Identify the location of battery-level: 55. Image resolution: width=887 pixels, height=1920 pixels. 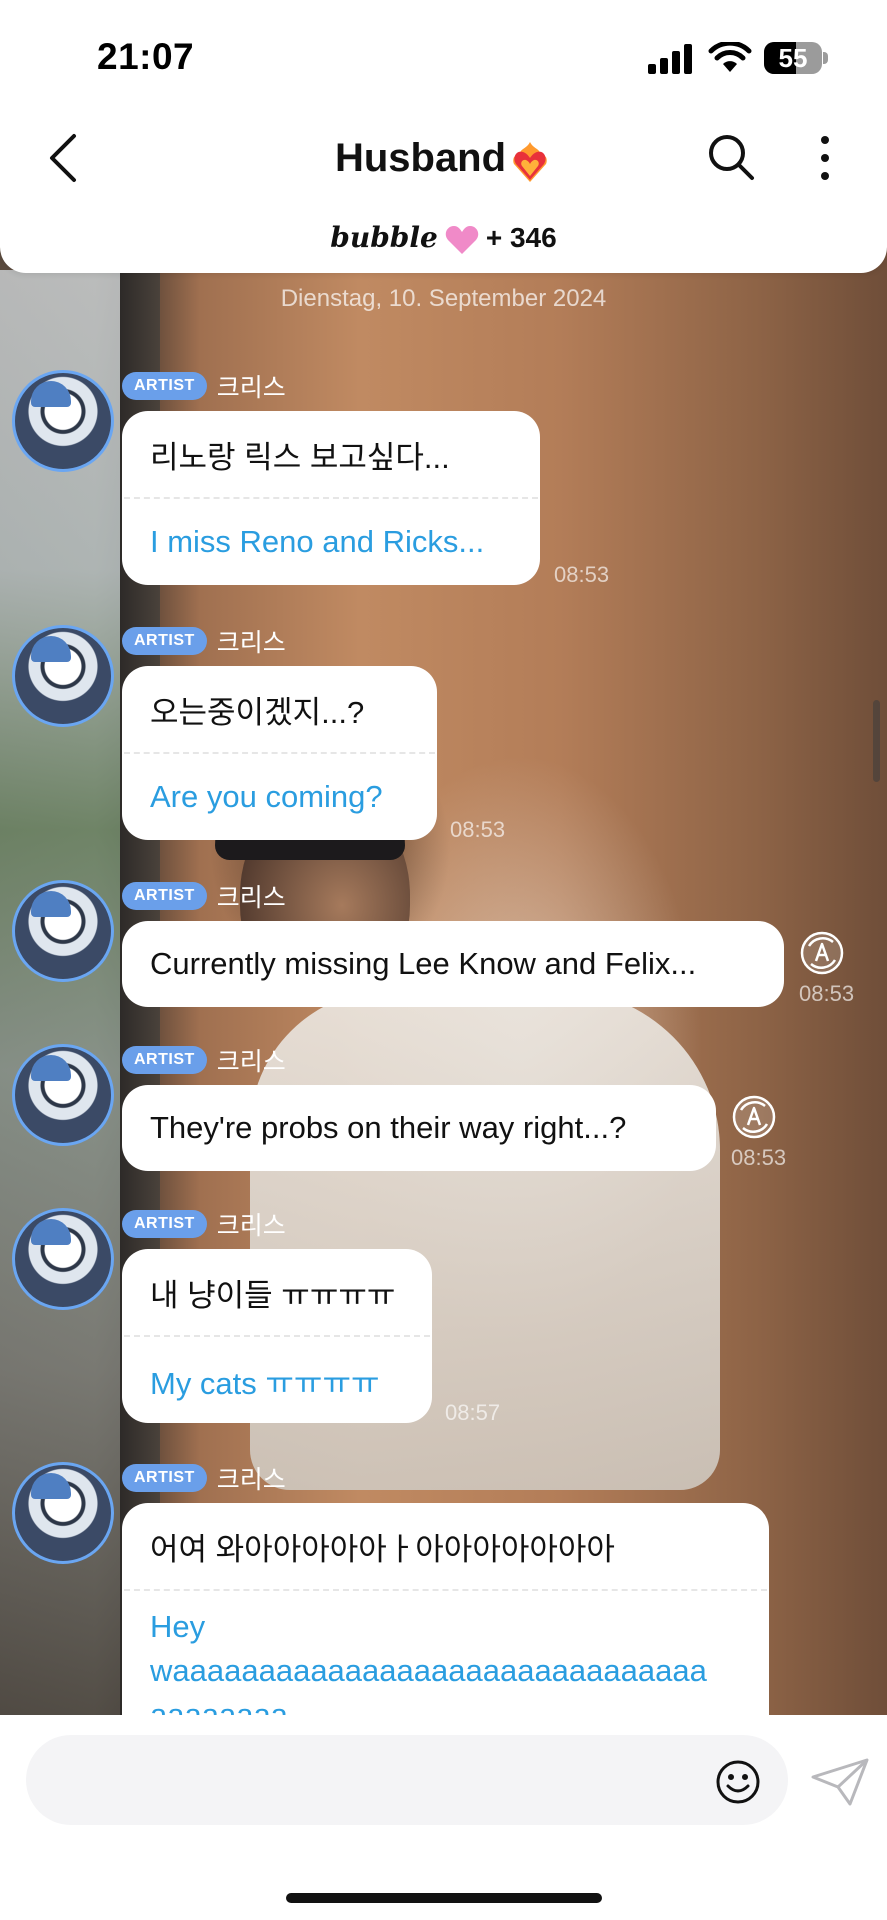
(793, 58).